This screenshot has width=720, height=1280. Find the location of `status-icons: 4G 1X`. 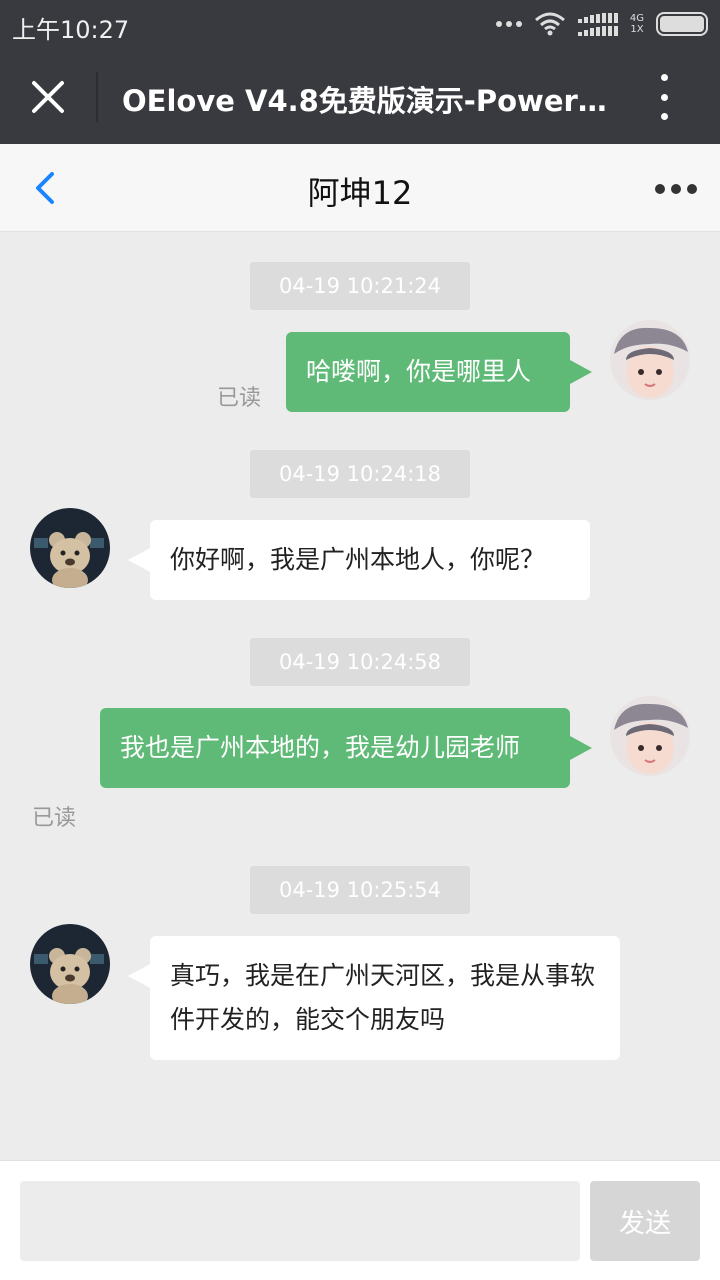

status-icons: 4G 1X is located at coordinates (601, 24).